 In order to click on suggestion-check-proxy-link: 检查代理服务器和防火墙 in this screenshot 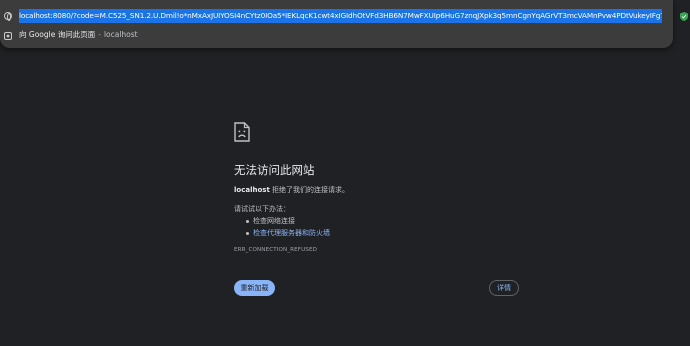, I will do `click(288, 234)`.